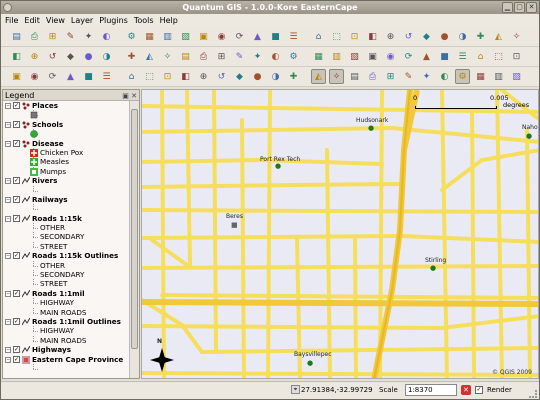 The height and width of the screenshot is (400, 540). Describe the element at coordinates (16, 76) in the screenshot. I see `select-a-icon: ▣` at that location.